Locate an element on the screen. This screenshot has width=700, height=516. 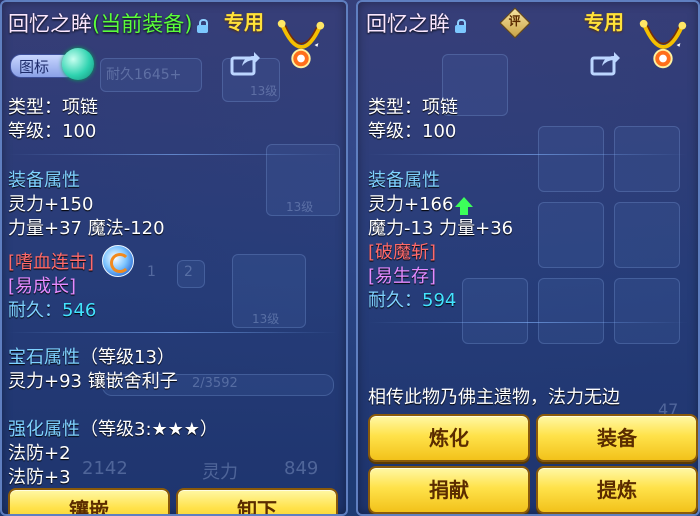
item-title: 回忆之眸(当前装备) is located at coordinates (100, 24).